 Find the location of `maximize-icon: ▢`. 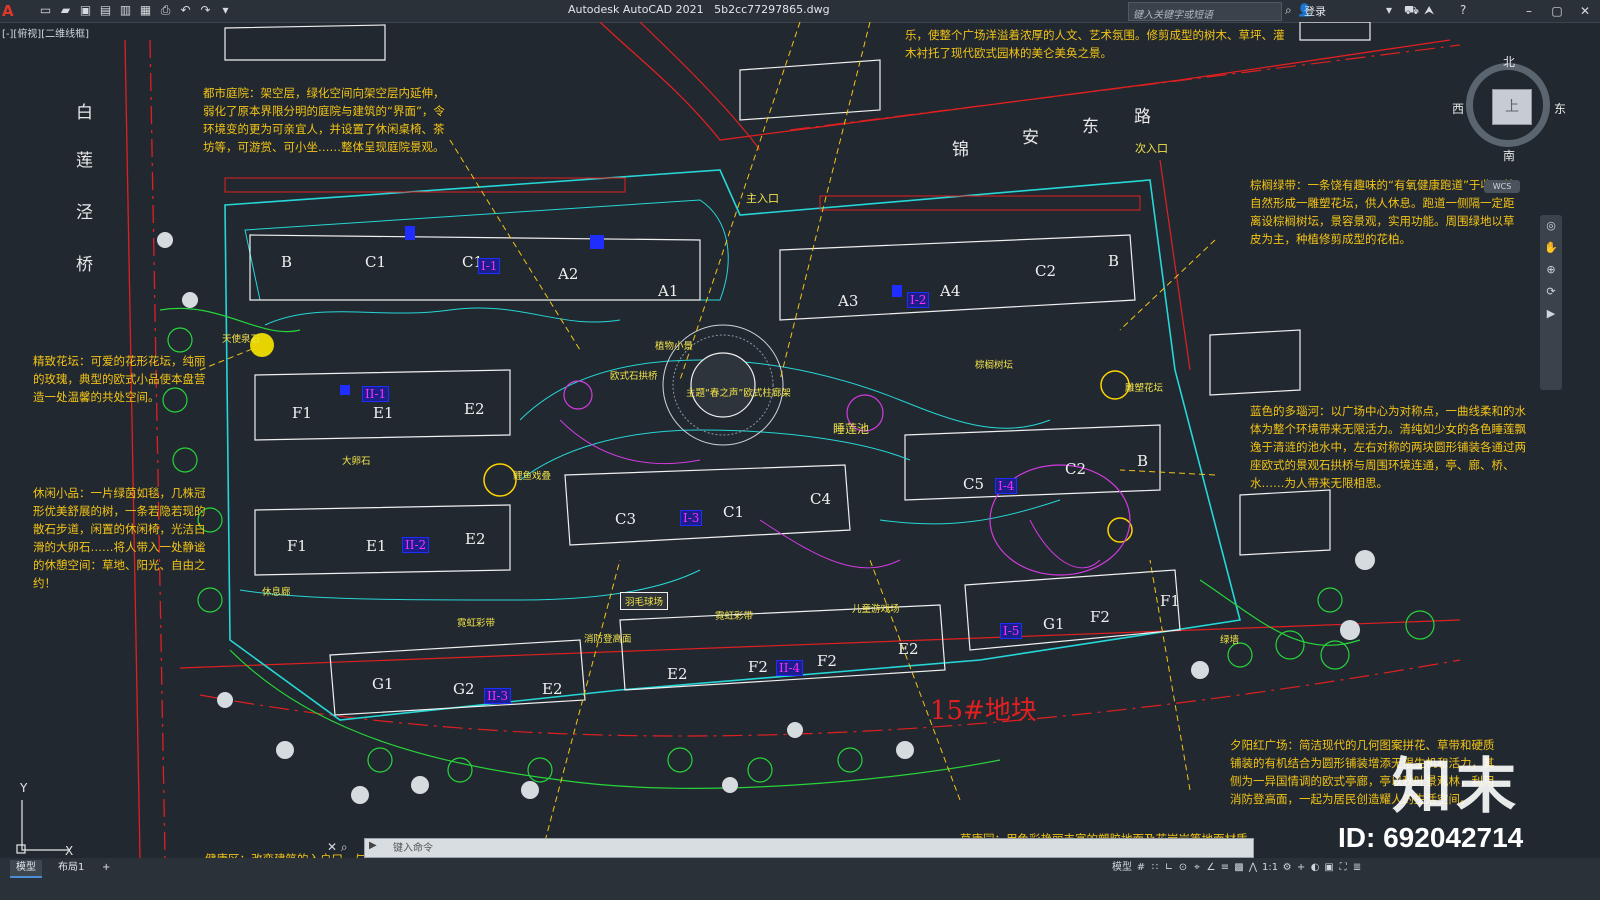

maximize-icon: ▢ is located at coordinates (1557, 11).